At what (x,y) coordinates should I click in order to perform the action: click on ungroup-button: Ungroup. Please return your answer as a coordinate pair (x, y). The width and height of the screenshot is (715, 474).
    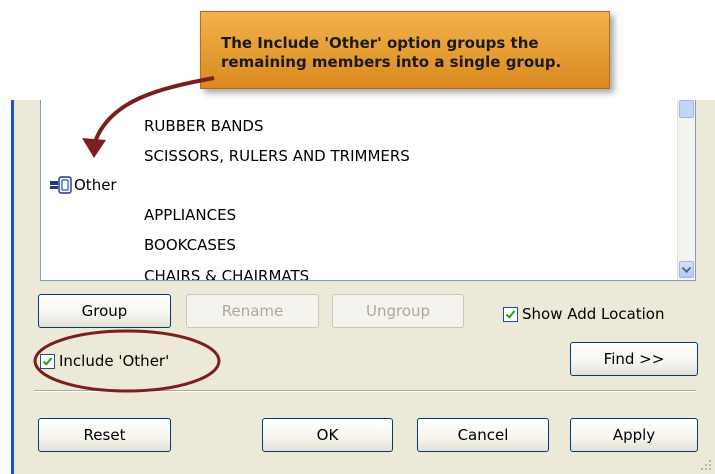
    Looking at the image, I should click on (398, 311).